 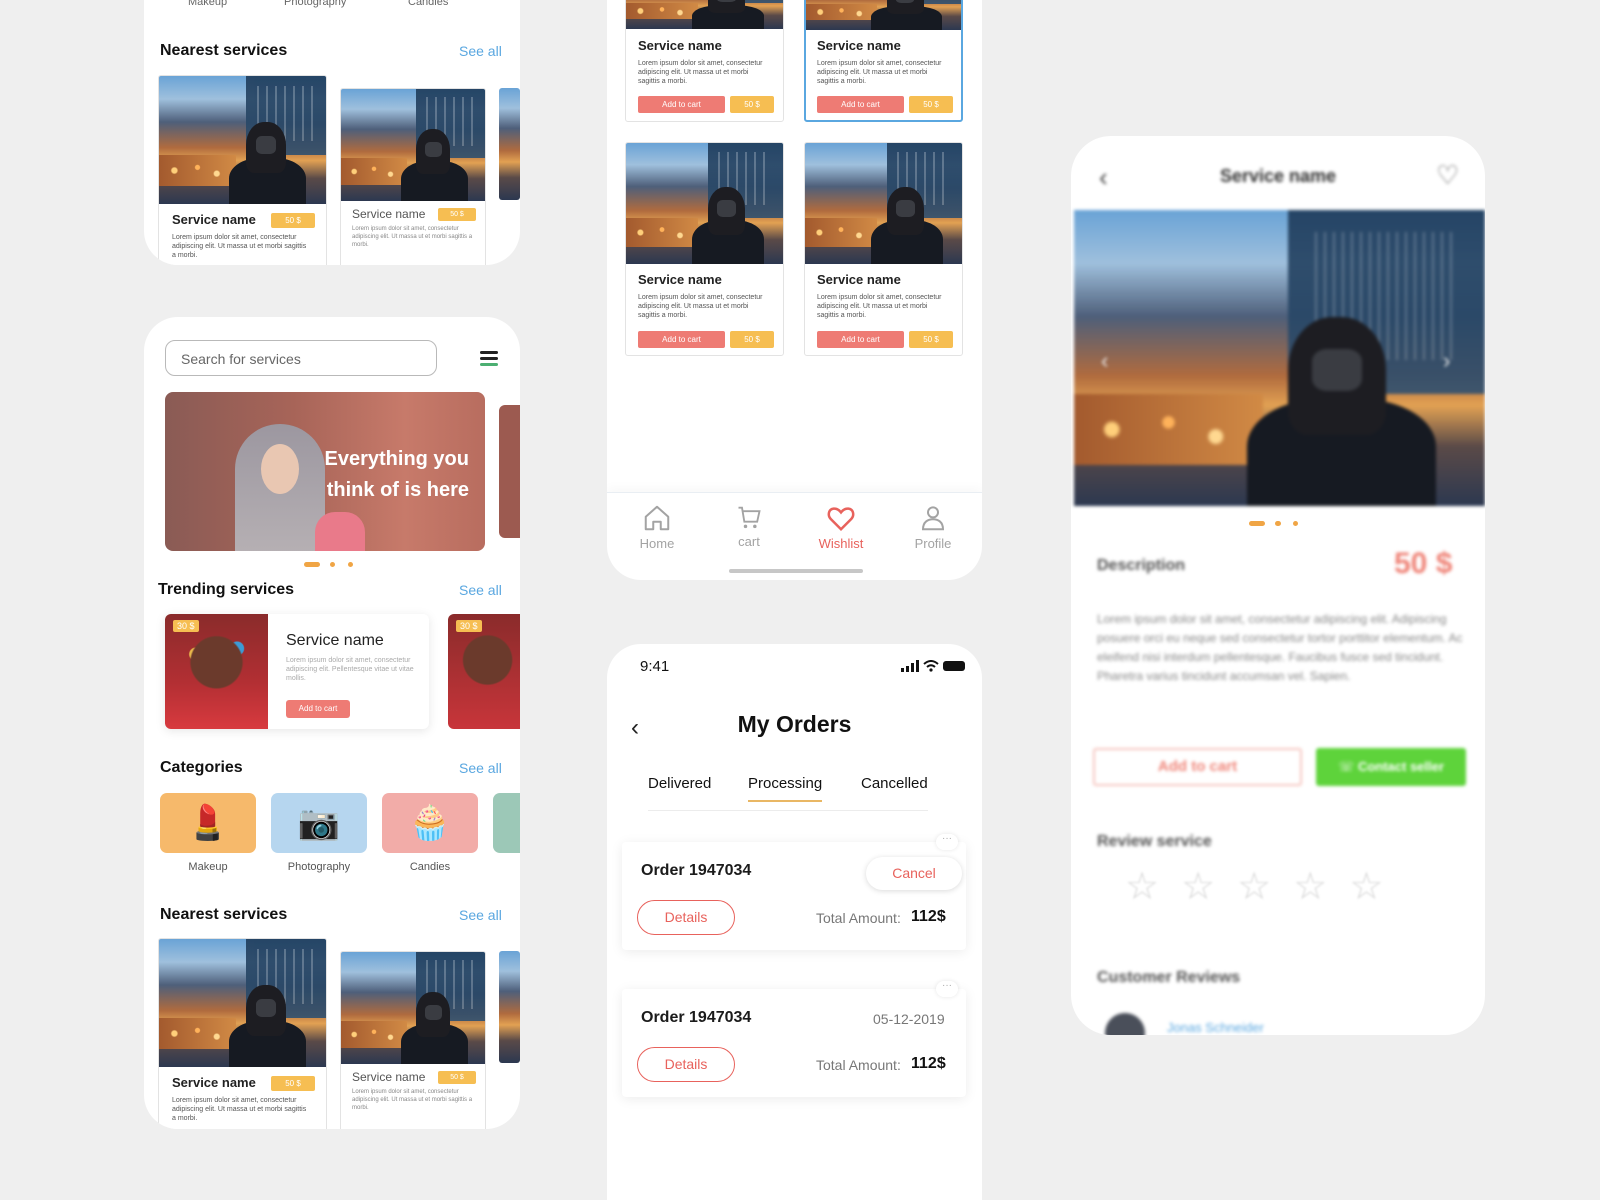 What do you see at coordinates (319, 867) in the screenshot?
I see `category-label: Photography` at bounding box center [319, 867].